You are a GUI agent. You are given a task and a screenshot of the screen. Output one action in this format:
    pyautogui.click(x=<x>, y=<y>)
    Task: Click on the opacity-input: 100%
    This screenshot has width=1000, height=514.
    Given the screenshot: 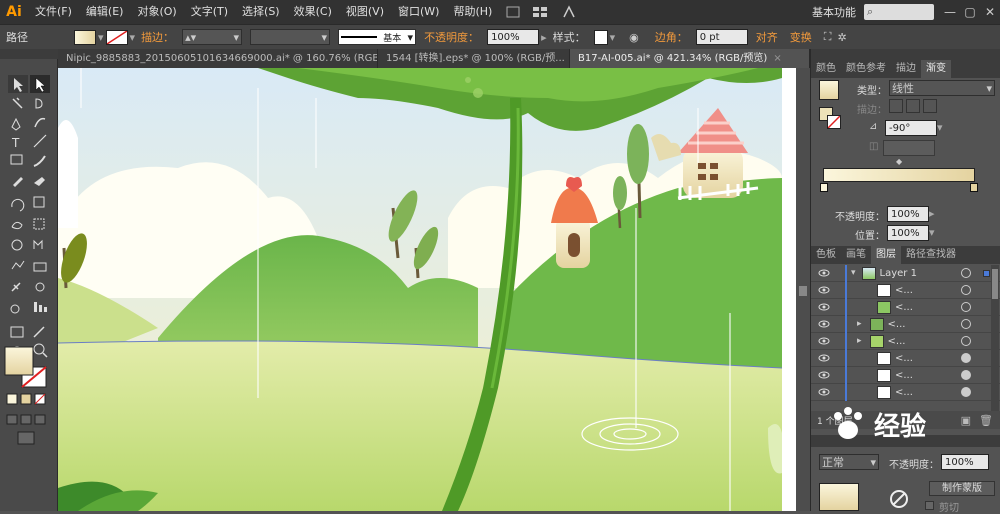 What is the action you would take?
    pyautogui.click(x=513, y=37)
    